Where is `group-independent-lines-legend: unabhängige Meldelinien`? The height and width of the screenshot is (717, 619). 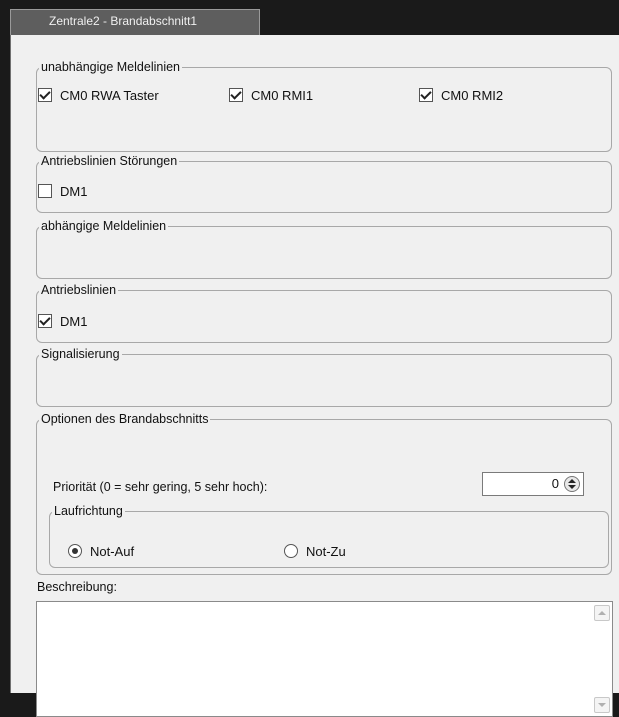 group-independent-lines-legend: unabhängige Meldelinien is located at coordinates (111, 67).